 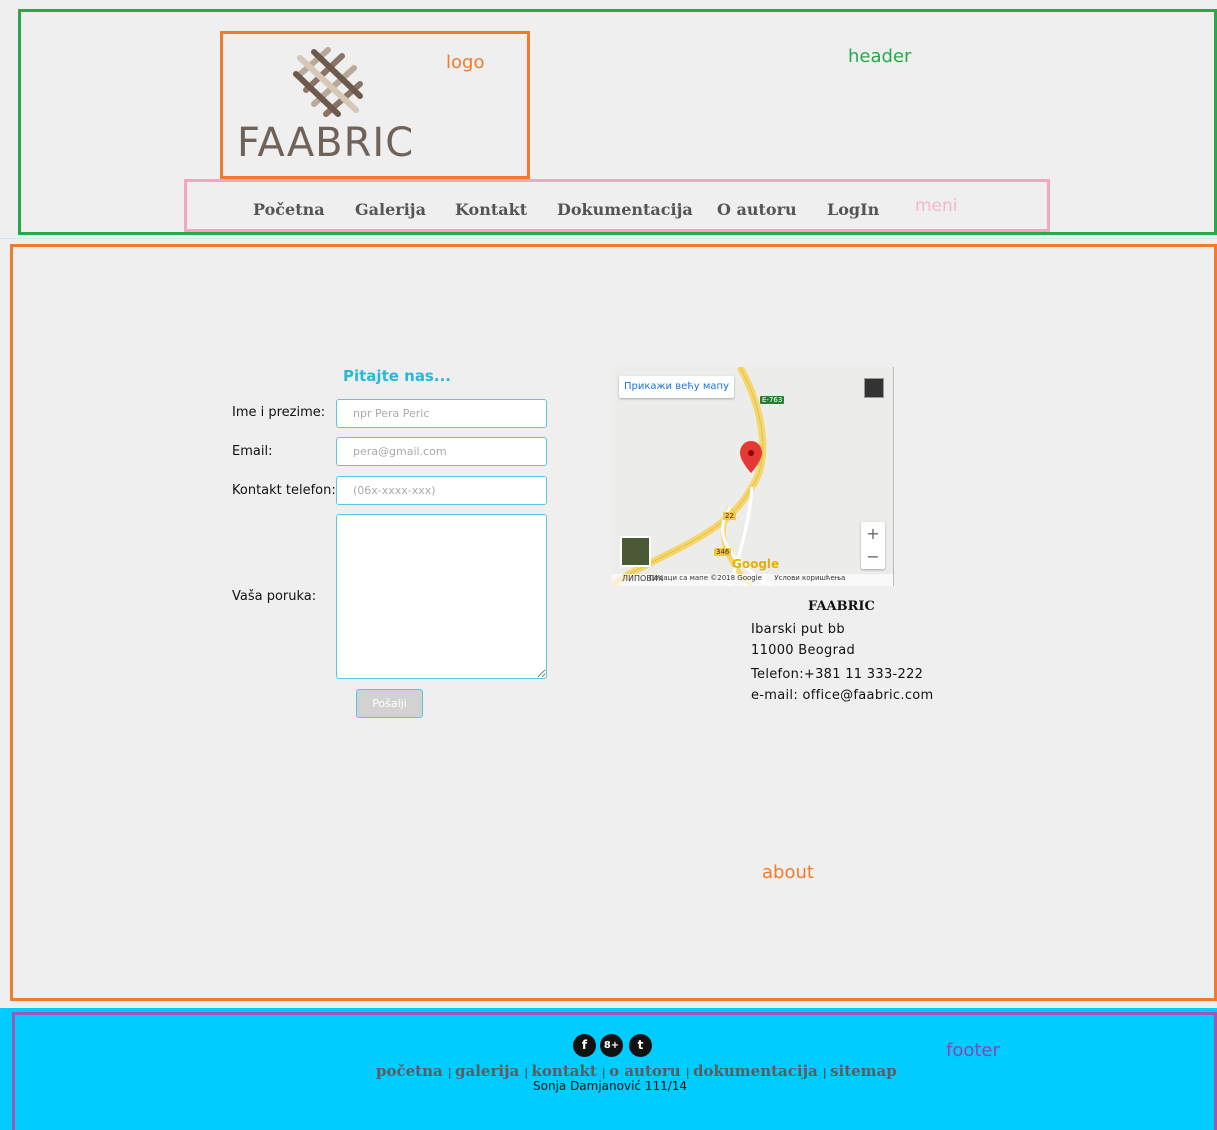 What do you see at coordinates (705, 578) in the screenshot?
I see `map-attribution: Подаци са мапе ©2018 Google` at bounding box center [705, 578].